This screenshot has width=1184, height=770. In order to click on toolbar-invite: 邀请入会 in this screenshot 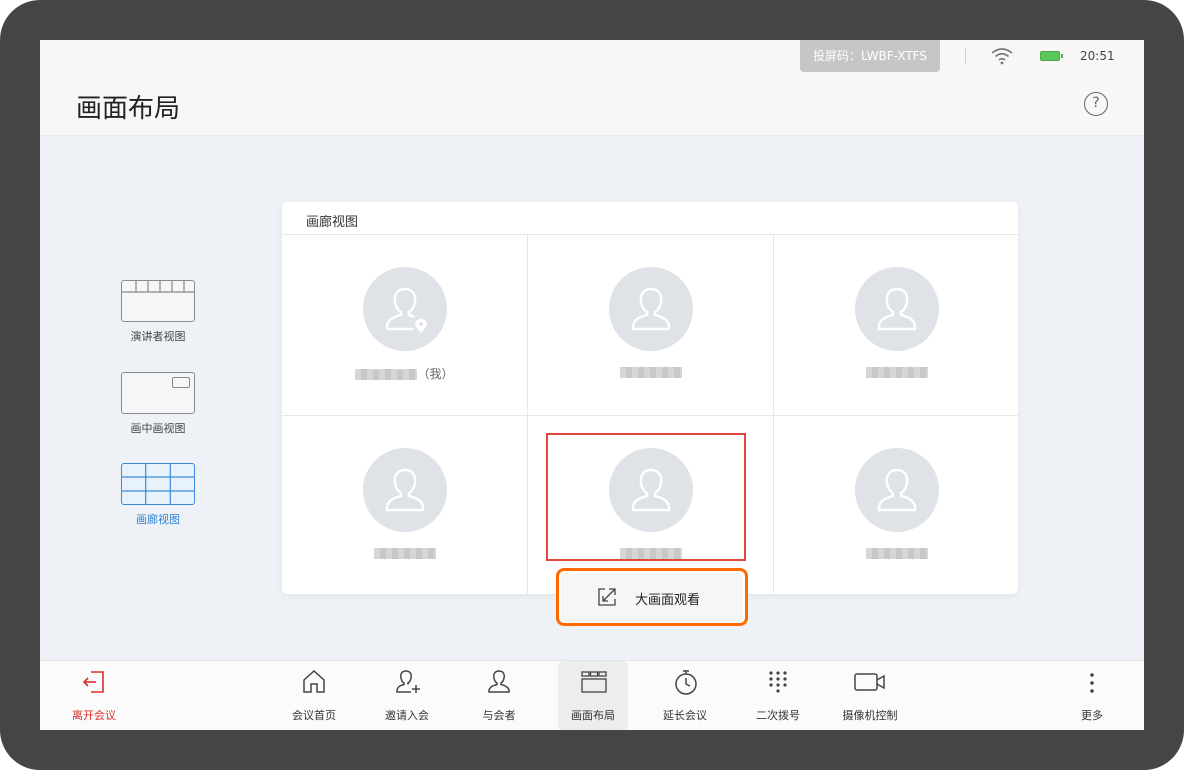, I will do `click(407, 695)`.